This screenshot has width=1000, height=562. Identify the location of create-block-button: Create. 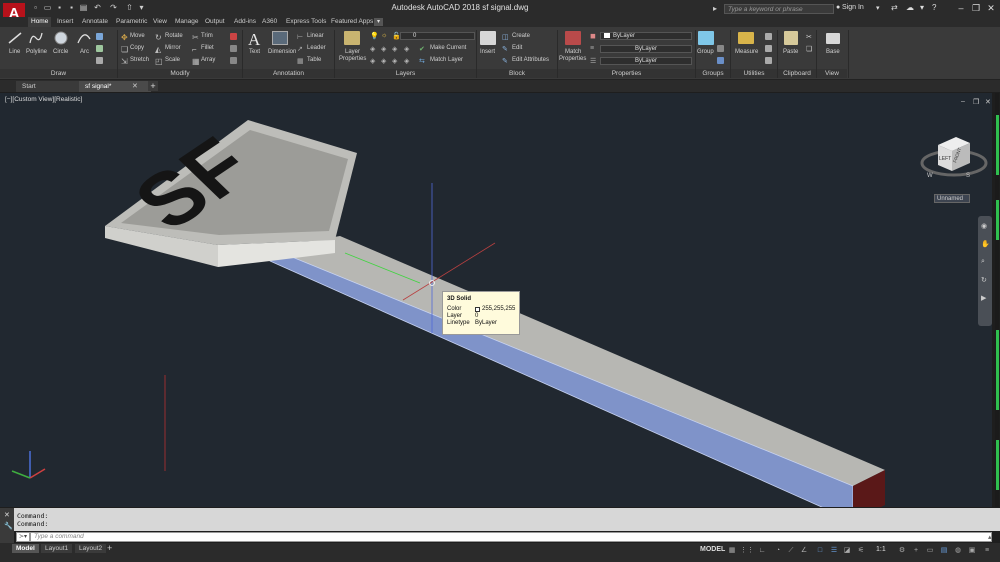
(521, 36).